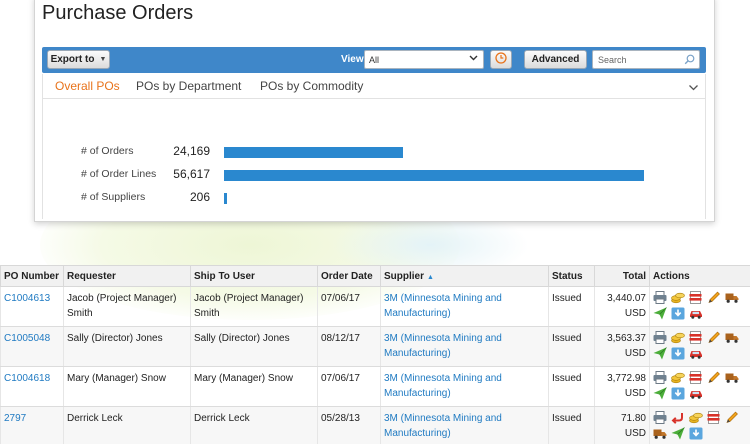 This screenshot has width=750, height=444. What do you see at coordinates (78, 59) in the screenshot?
I see `export-to-button: Export to ▼` at bounding box center [78, 59].